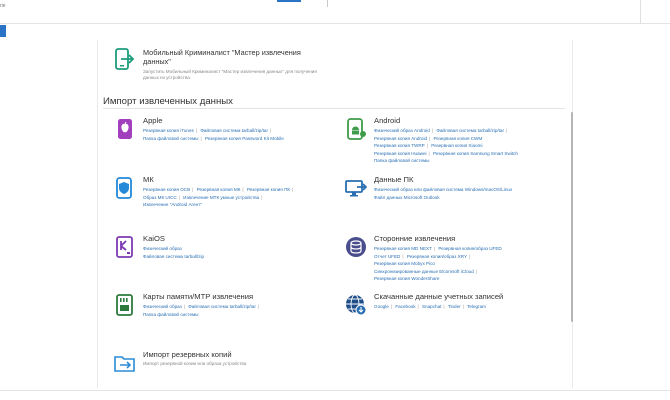 The width and height of the screenshot is (670, 400). Describe the element at coordinates (162, 248) in the screenshot. I see `kaios-link-physical: Физический образ` at that location.